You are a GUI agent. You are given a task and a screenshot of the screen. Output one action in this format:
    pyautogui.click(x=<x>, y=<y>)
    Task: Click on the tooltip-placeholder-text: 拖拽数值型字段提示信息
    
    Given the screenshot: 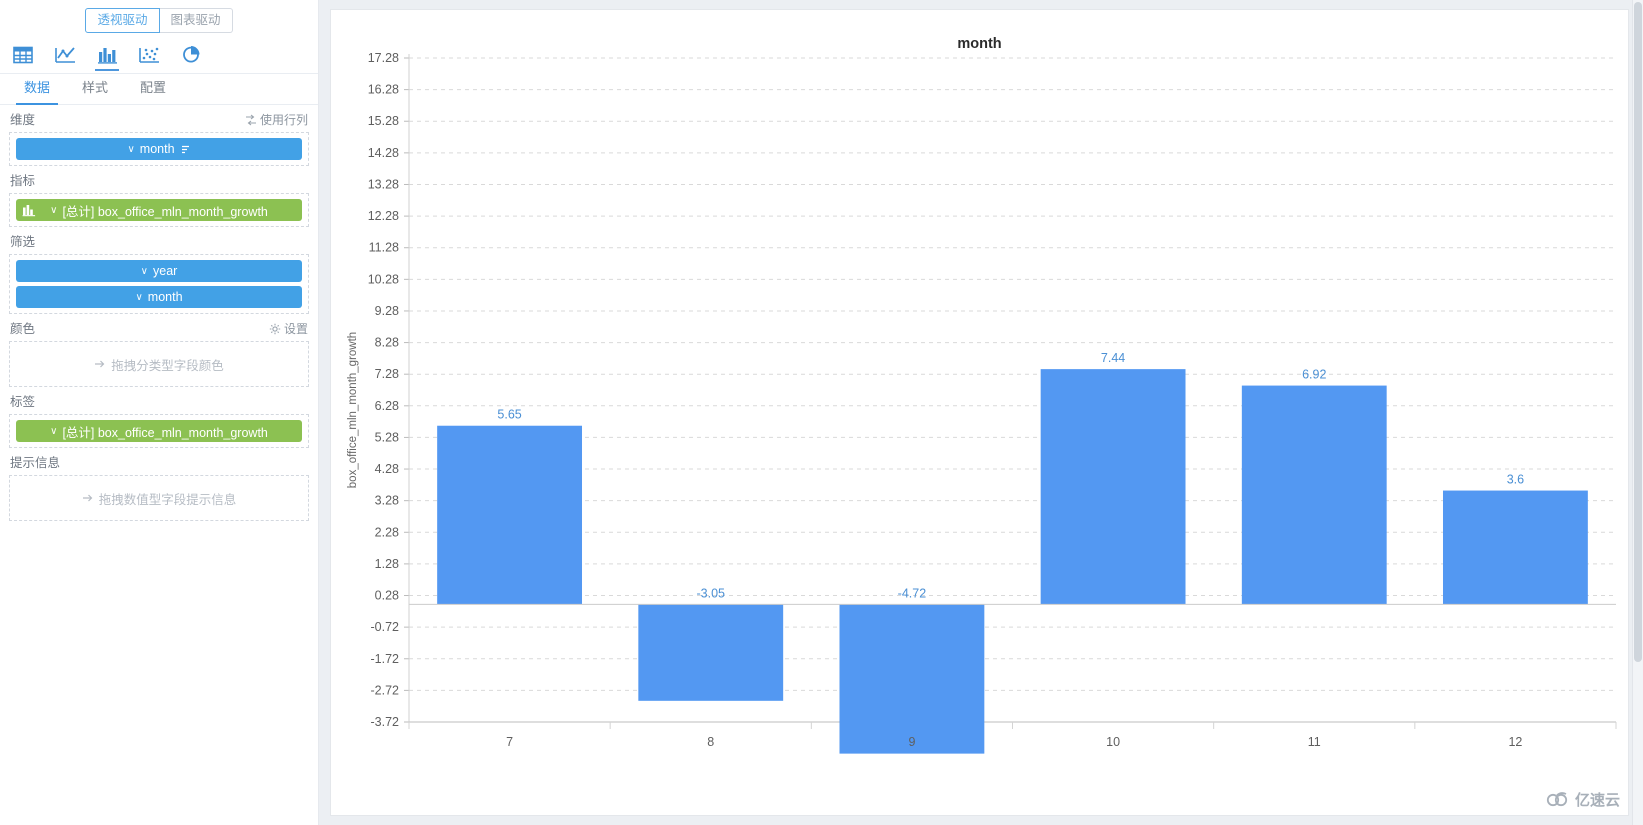 What is the action you would take?
    pyautogui.click(x=167, y=499)
    